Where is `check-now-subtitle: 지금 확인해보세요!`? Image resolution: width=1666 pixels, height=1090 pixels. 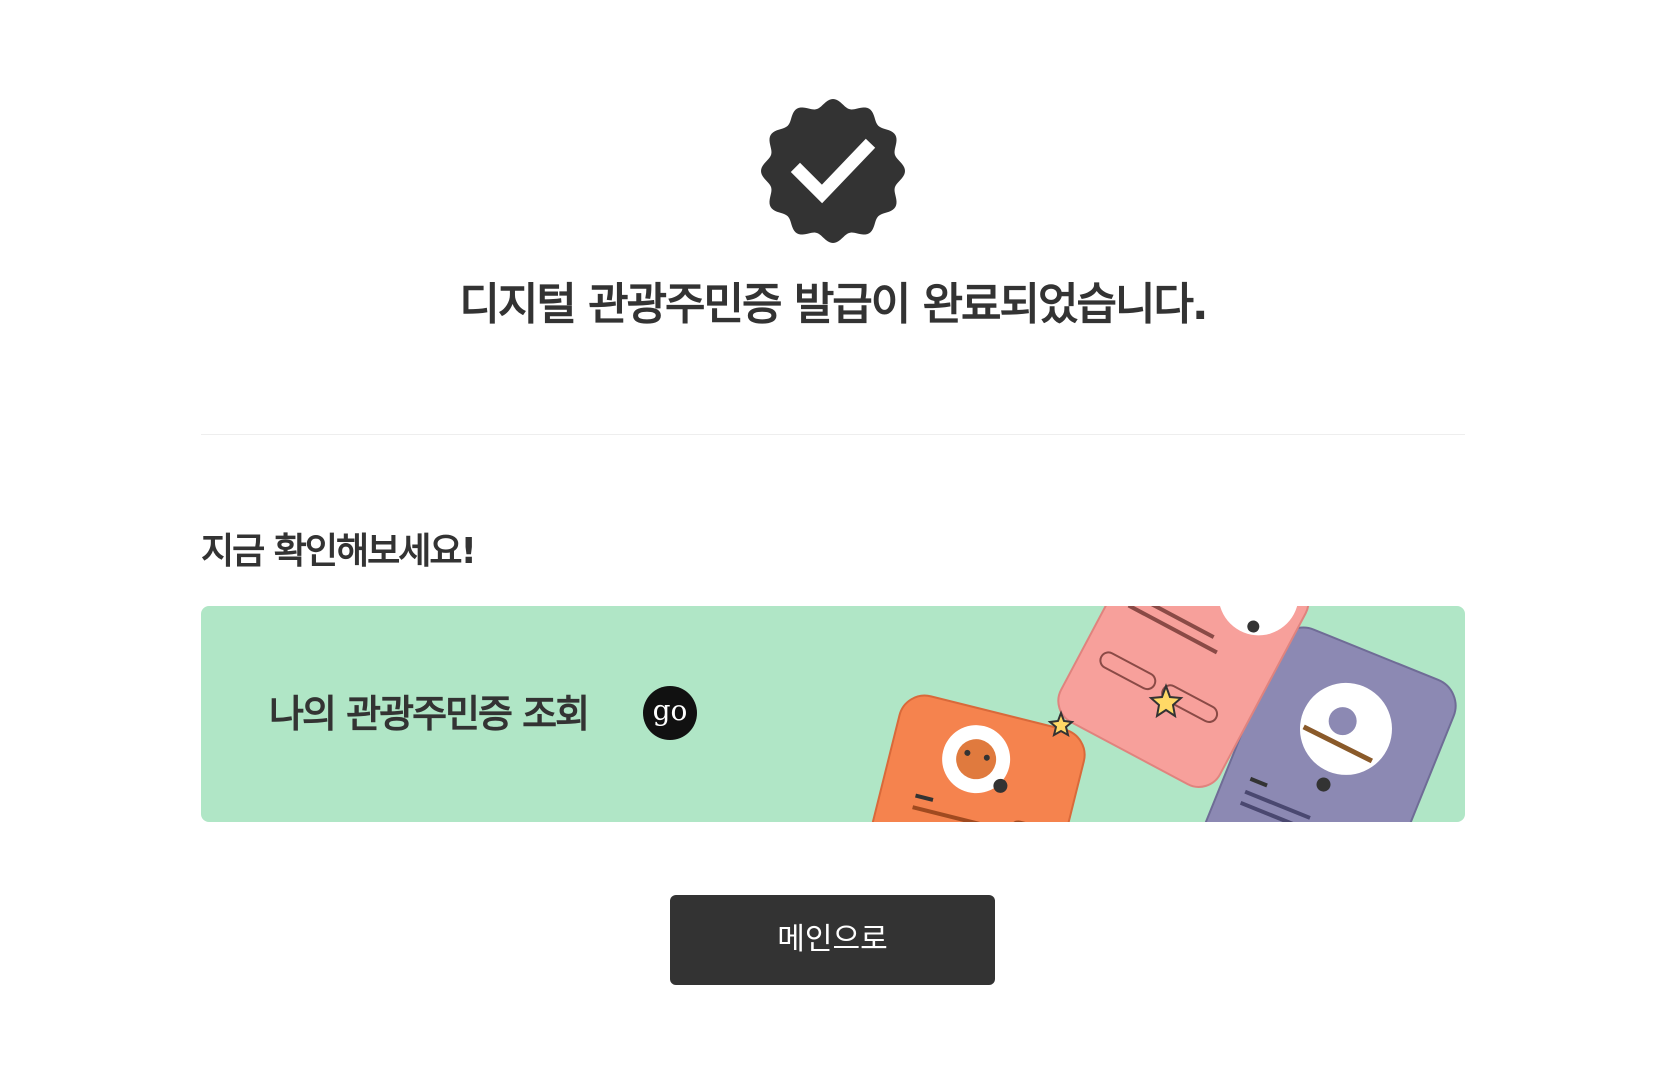 check-now-subtitle: 지금 확인해보세요! is located at coordinates (339, 551).